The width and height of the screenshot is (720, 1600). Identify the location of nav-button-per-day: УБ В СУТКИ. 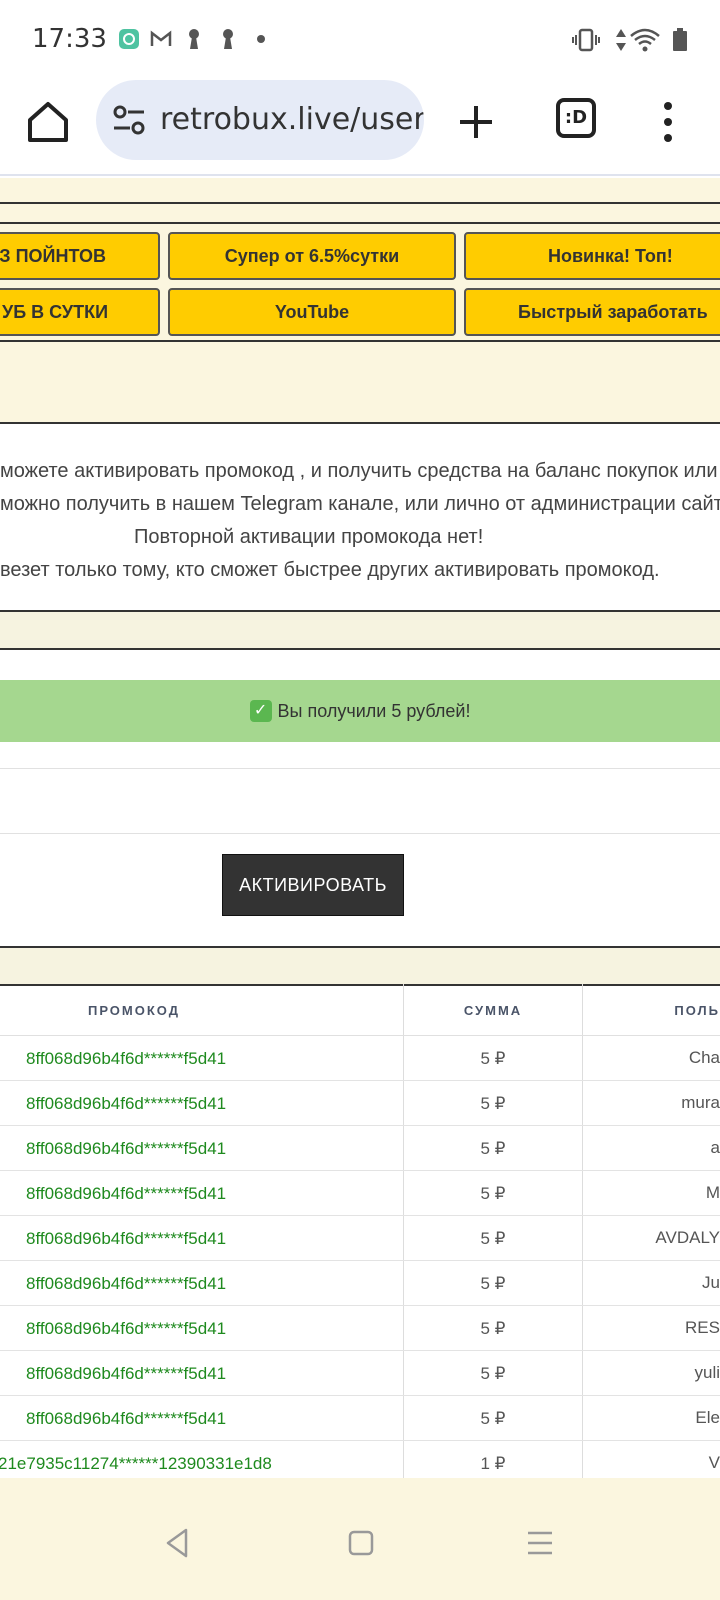
(80, 312).